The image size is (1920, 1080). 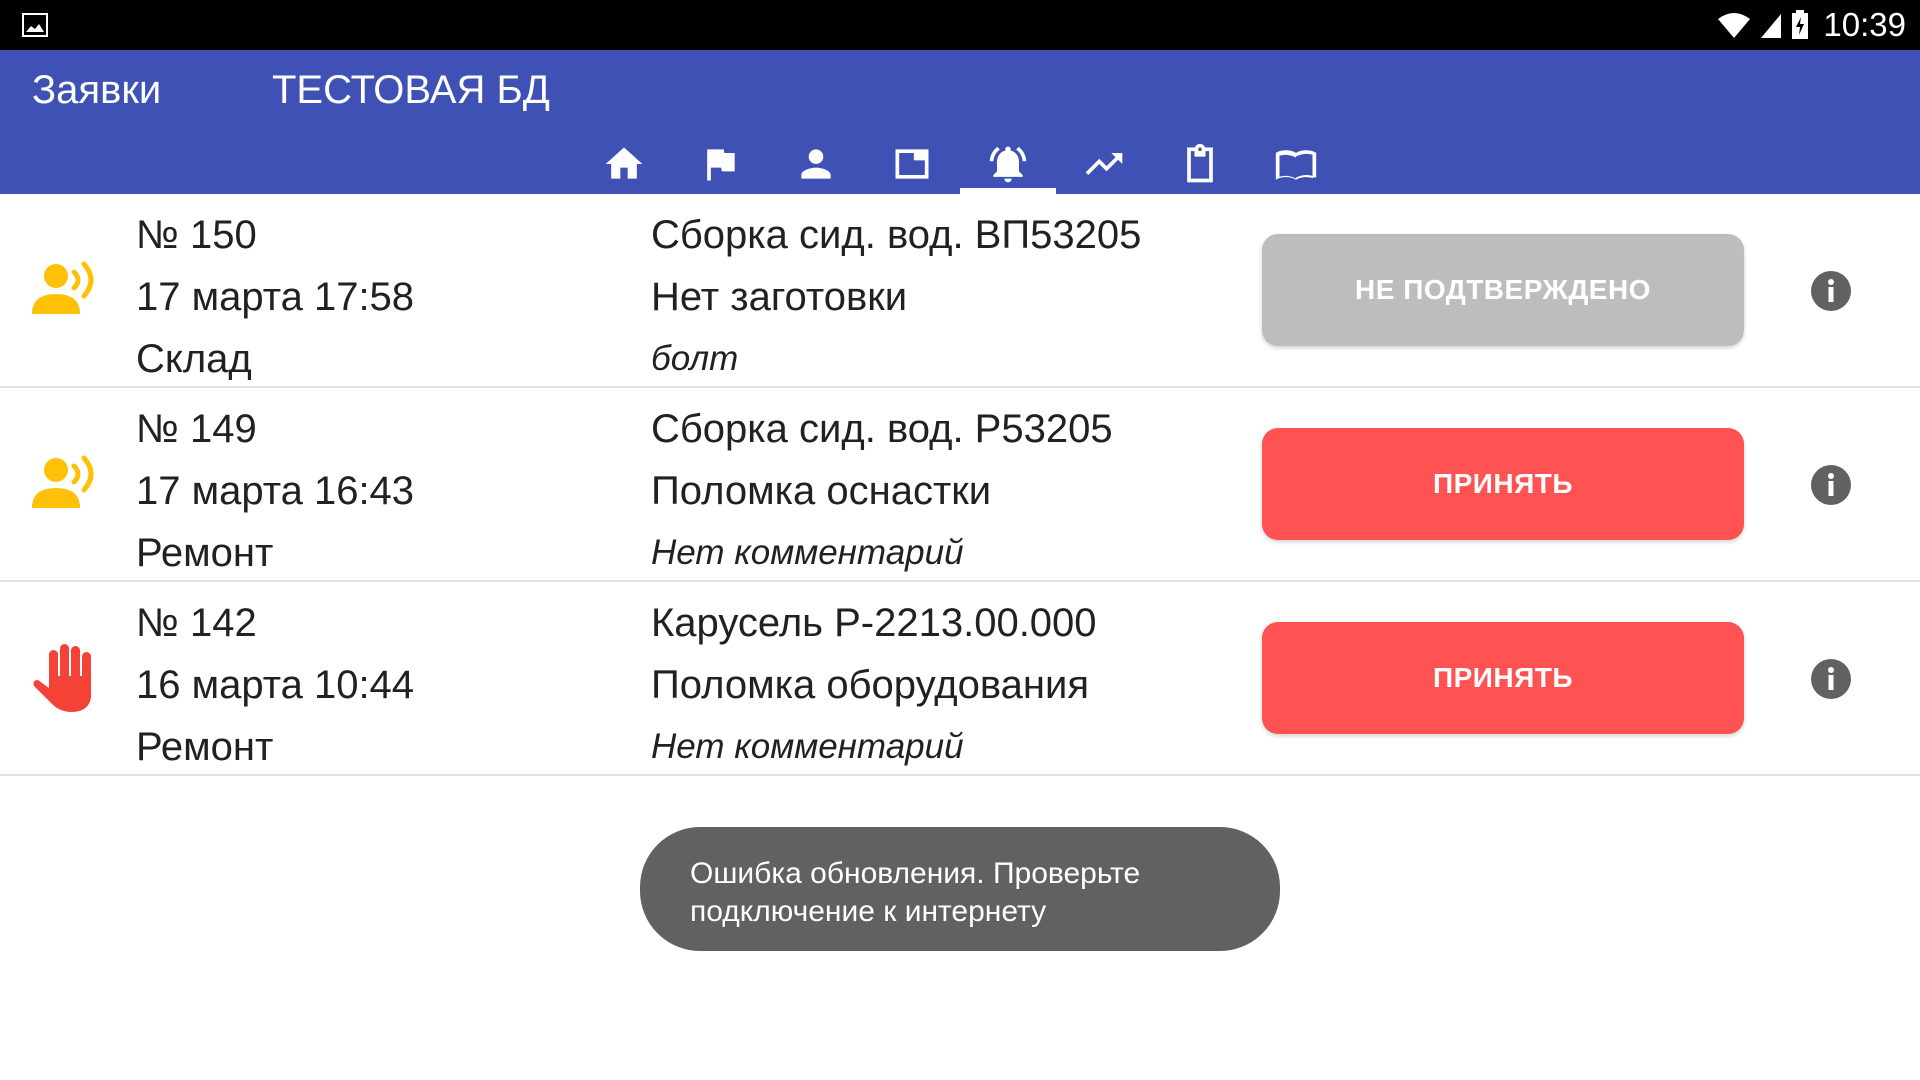 I want to click on home-icon, so click(x=624, y=163).